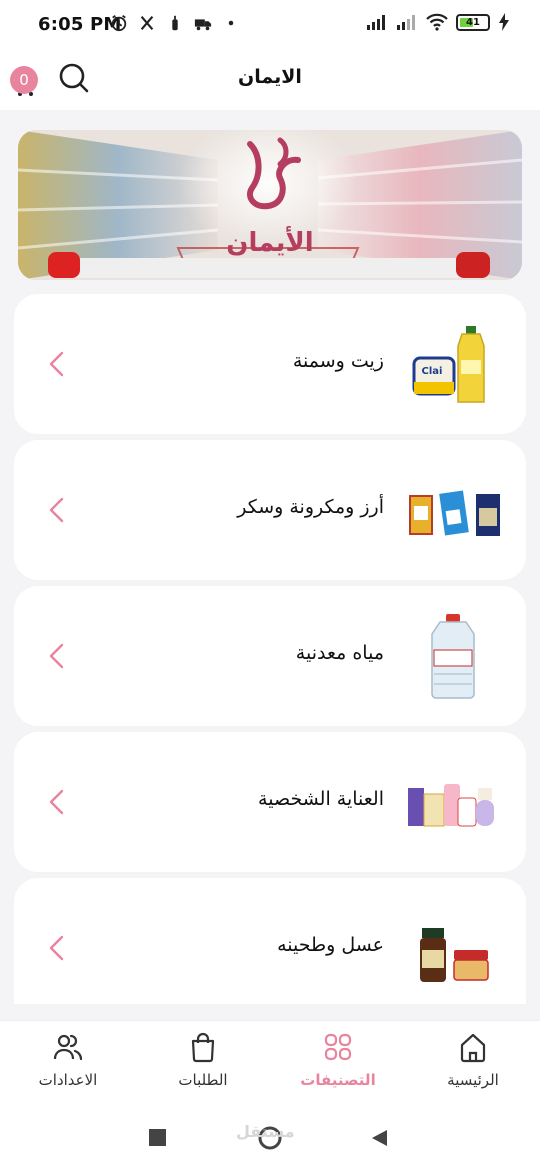  Describe the element at coordinates (231, 23) in the screenshot. I see `dot-icon` at that location.